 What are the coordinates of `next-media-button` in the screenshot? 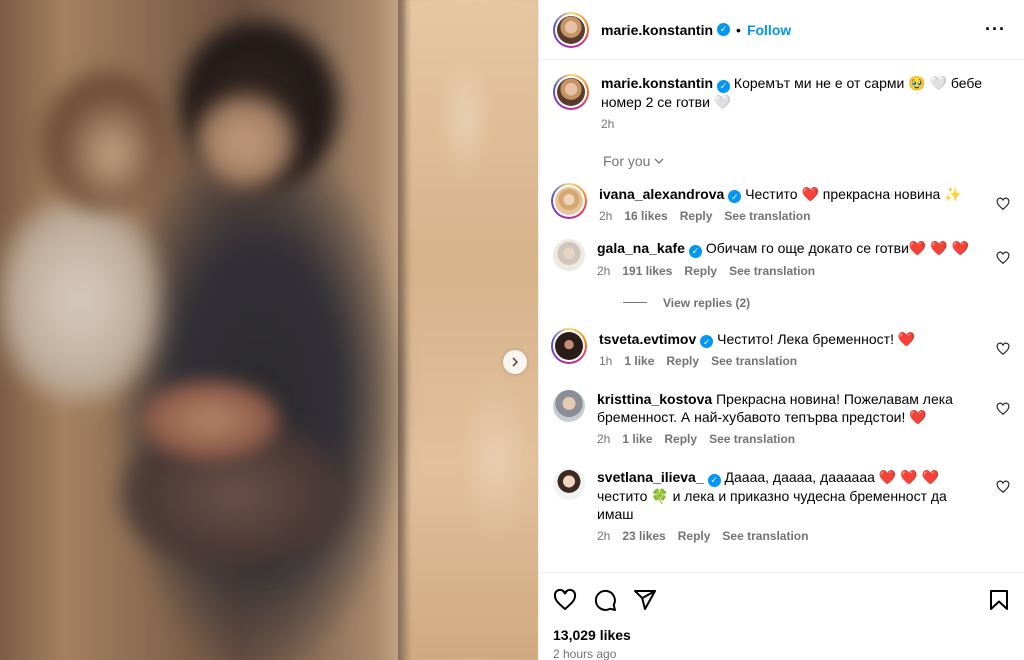 It's located at (515, 362).